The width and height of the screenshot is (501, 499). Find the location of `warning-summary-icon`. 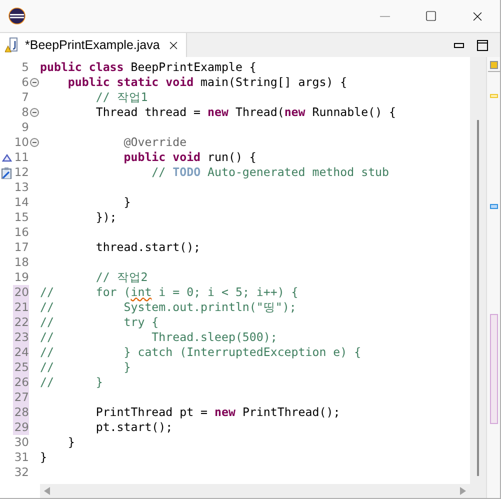

warning-summary-icon is located at coordinates (494, 65).